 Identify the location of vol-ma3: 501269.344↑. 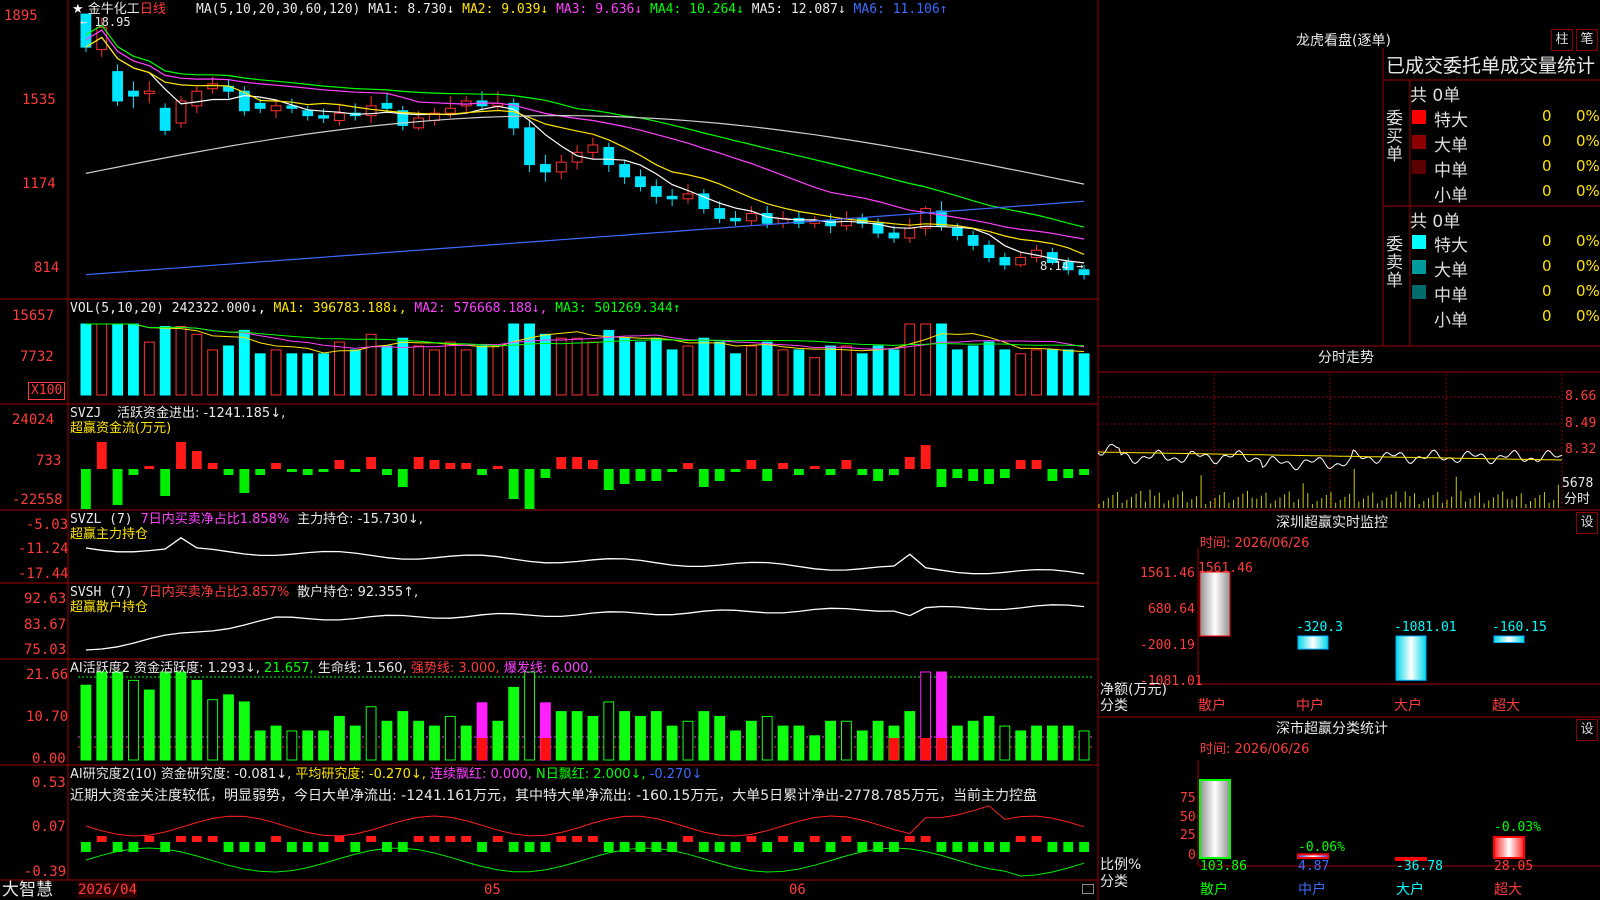
(637, 308).